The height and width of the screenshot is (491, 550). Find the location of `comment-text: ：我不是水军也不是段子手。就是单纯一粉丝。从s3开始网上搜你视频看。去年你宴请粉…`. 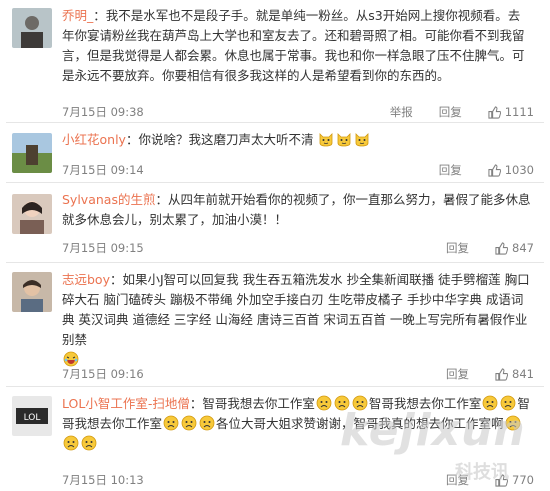

comment-text: ：我不是水军也不是段子手。就是单纯一粉丝。从s3开始网上搜你视频看。去年你宴请粉… is located at coordinates (293, 45).